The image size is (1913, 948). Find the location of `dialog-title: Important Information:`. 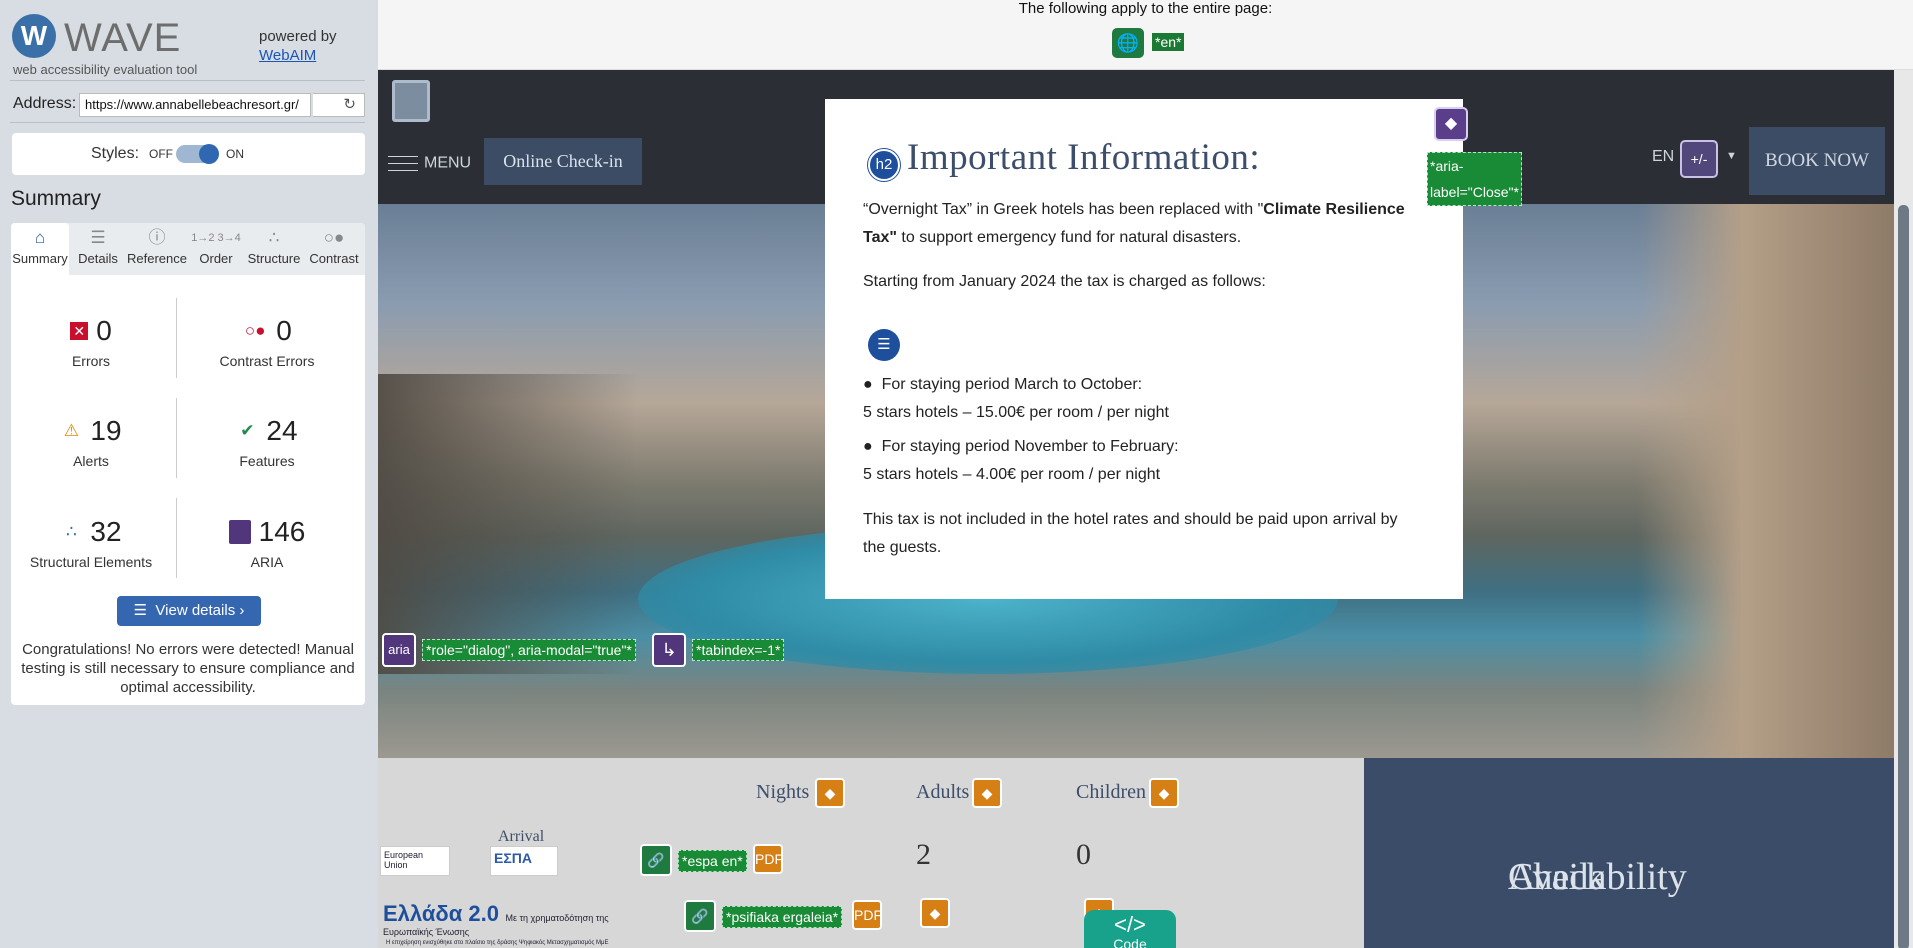

dialog-title: Important Information: is located at coordinates (1084, 157).